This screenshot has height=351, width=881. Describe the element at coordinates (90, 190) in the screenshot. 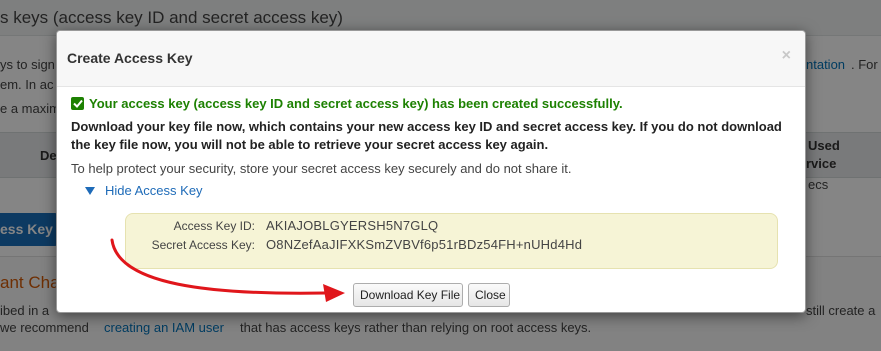

I see `triangle-down-icon` at that location.